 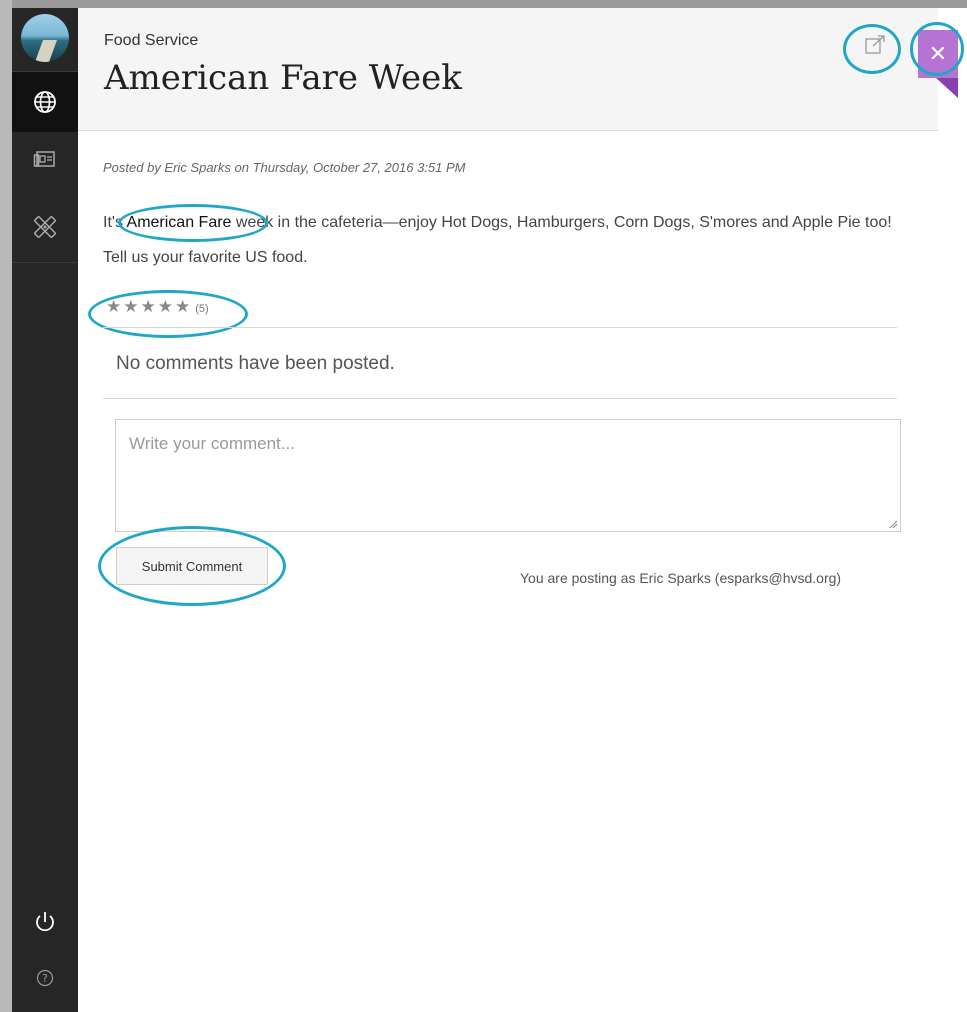 I want to click on close-icon: ✕, so click(x=938, y=53).